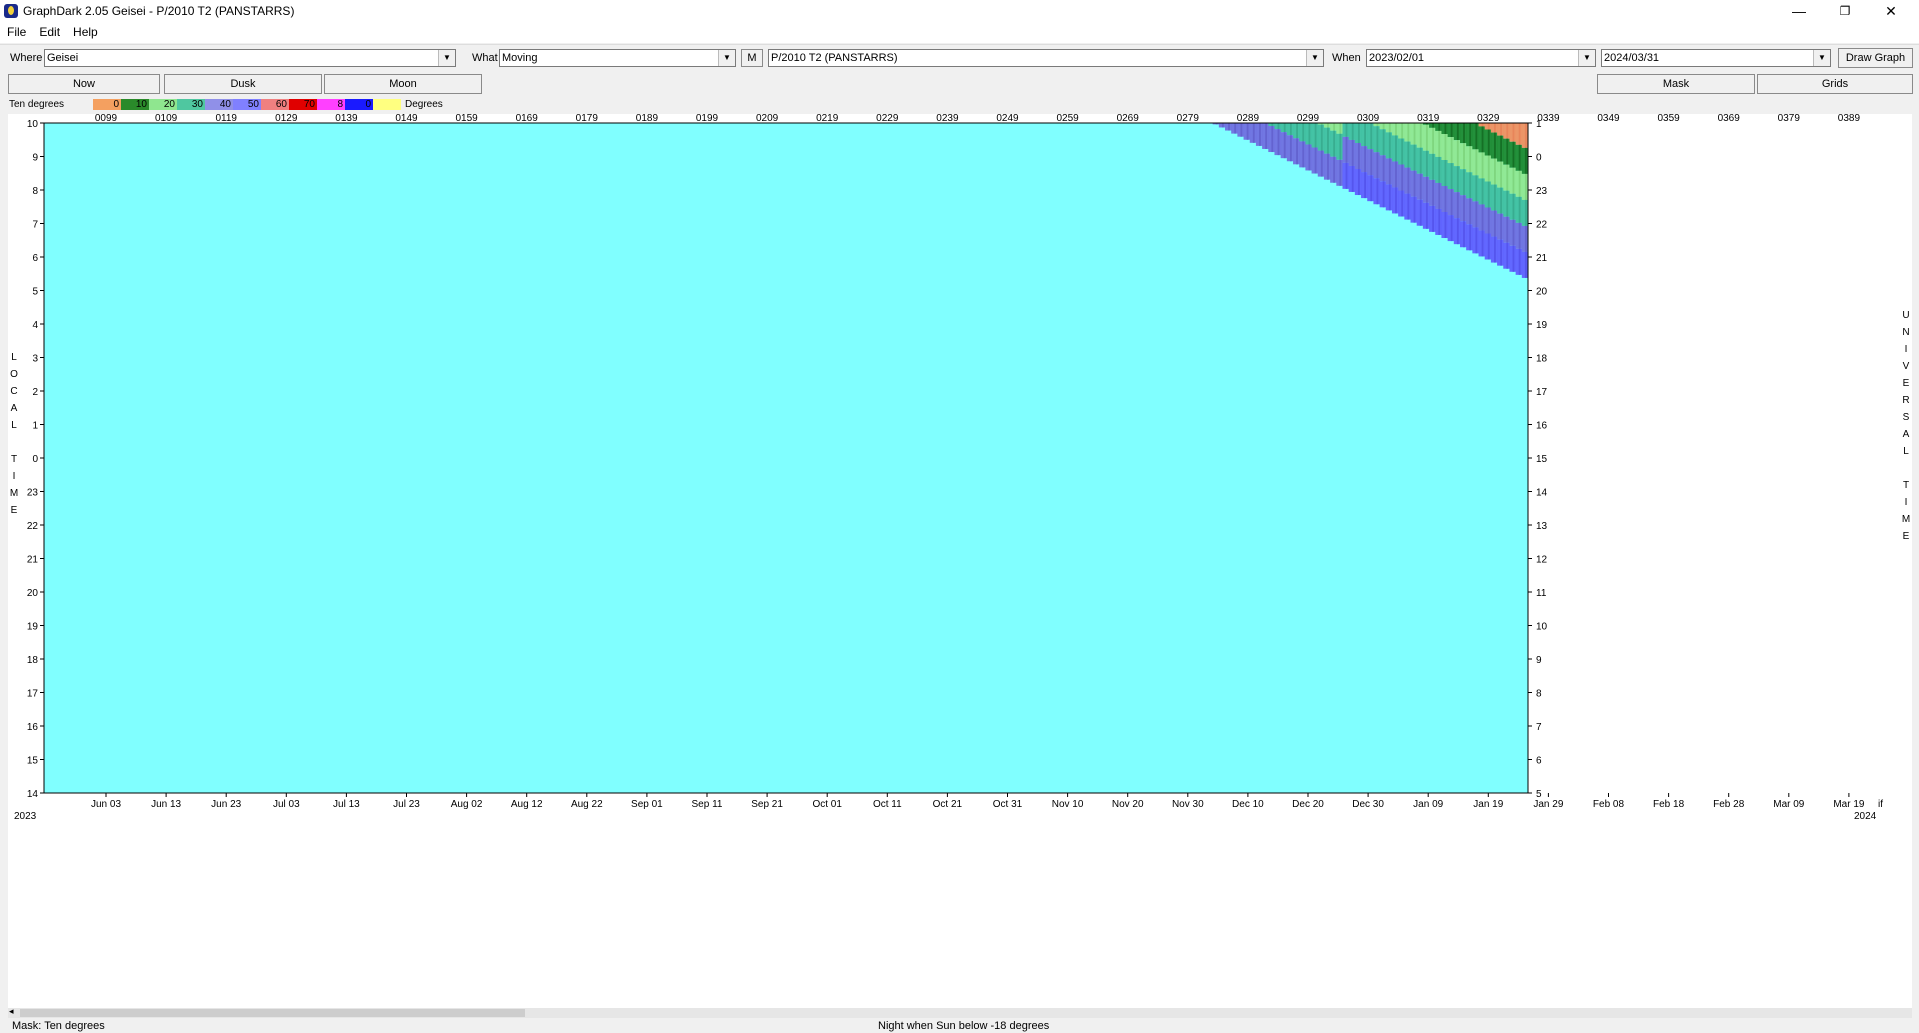 Image resolution: width=1919 pixels, height=1033 pixels. I want to click on universal-hour-label: 9, so click(1539, 660).